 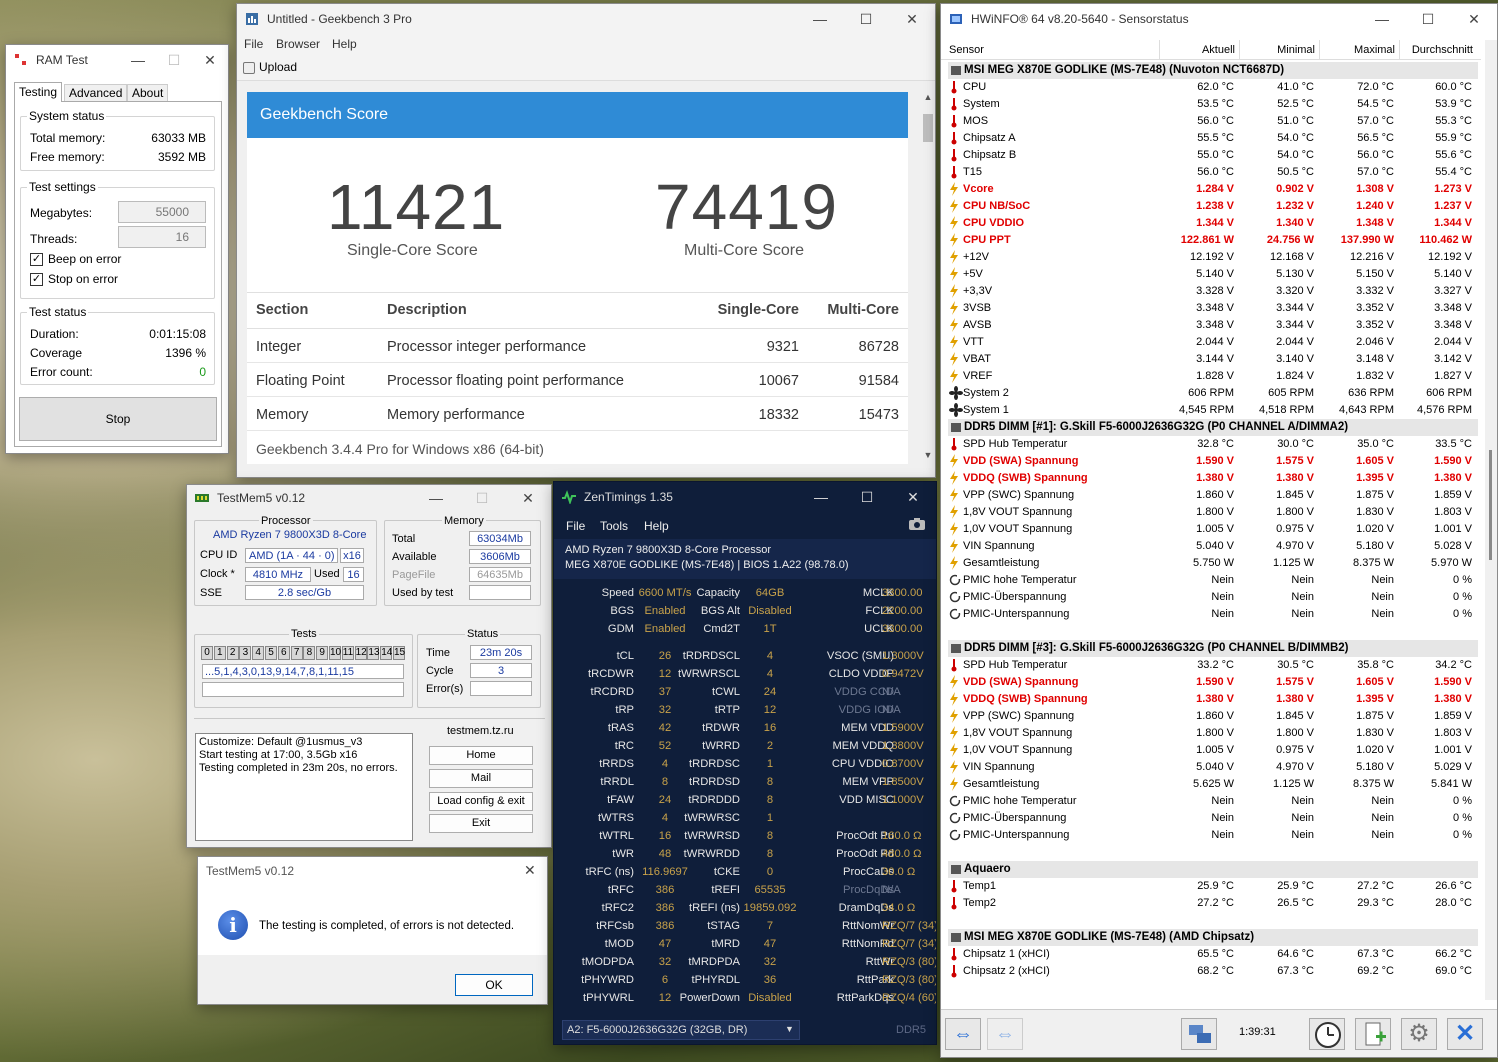 What do you see at coordinates (745, 497) in the screenshot?
I see `zen-titlebar: ZenTimings 1.35 — ☐ ✕` at bounding box center [745, 497].